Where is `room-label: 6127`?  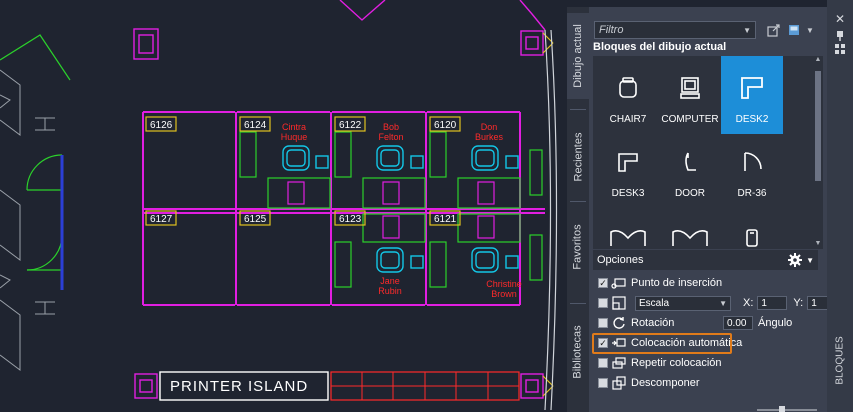
room-label: 6127 is located at coordinates (161, 219).